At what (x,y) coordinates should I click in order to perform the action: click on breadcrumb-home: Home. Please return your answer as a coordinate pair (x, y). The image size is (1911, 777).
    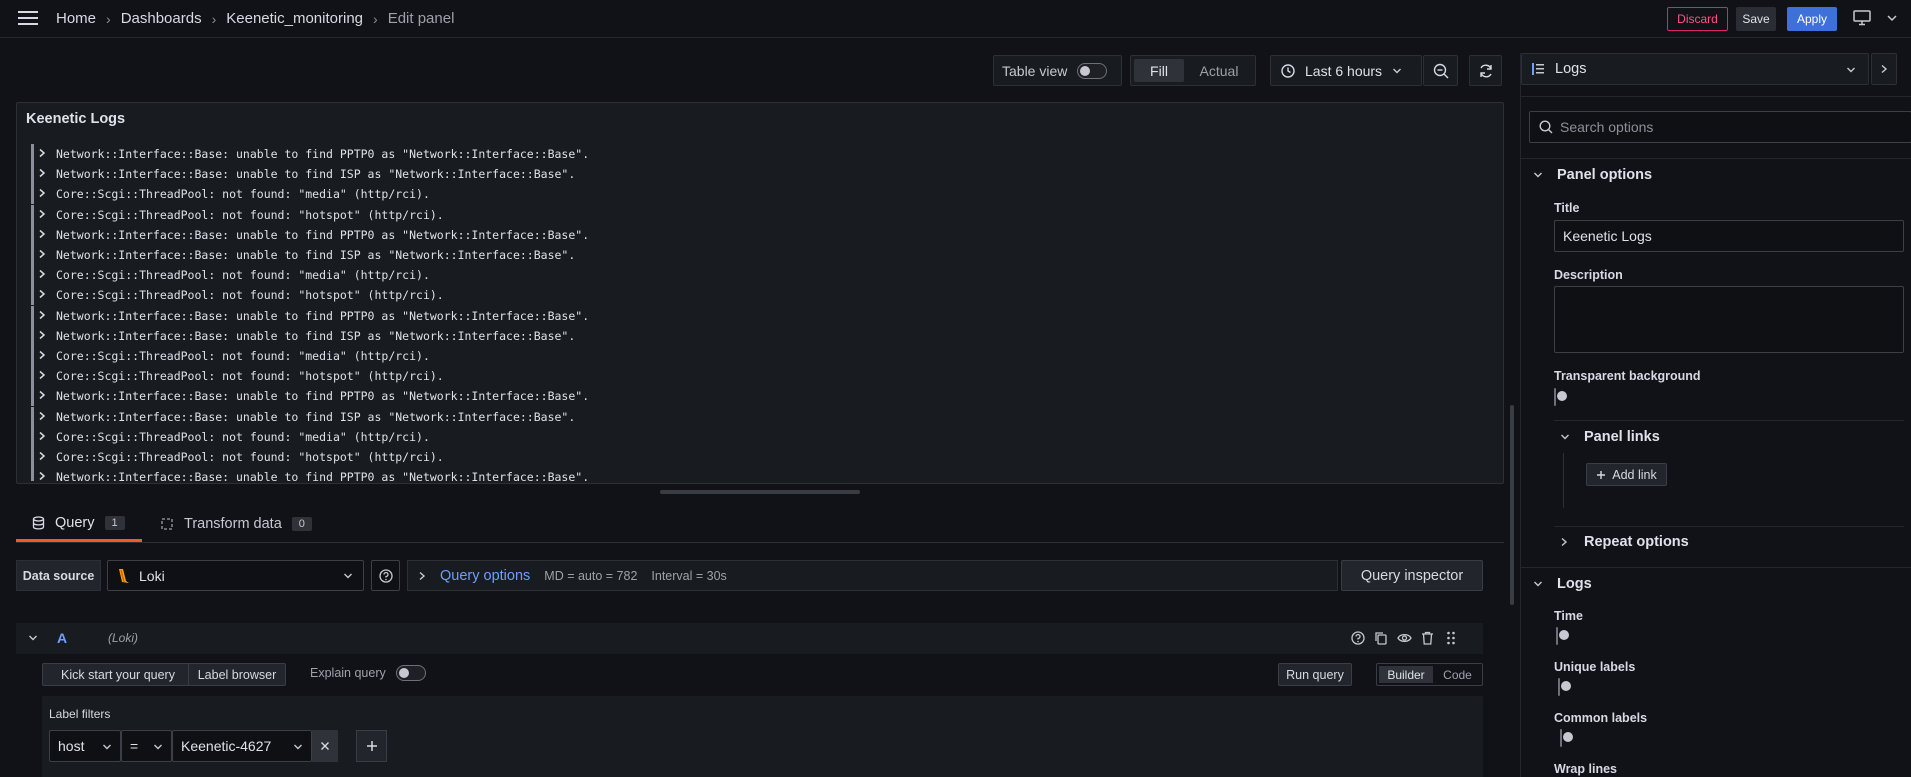
    Looking at the image, I should click on (76, 18).